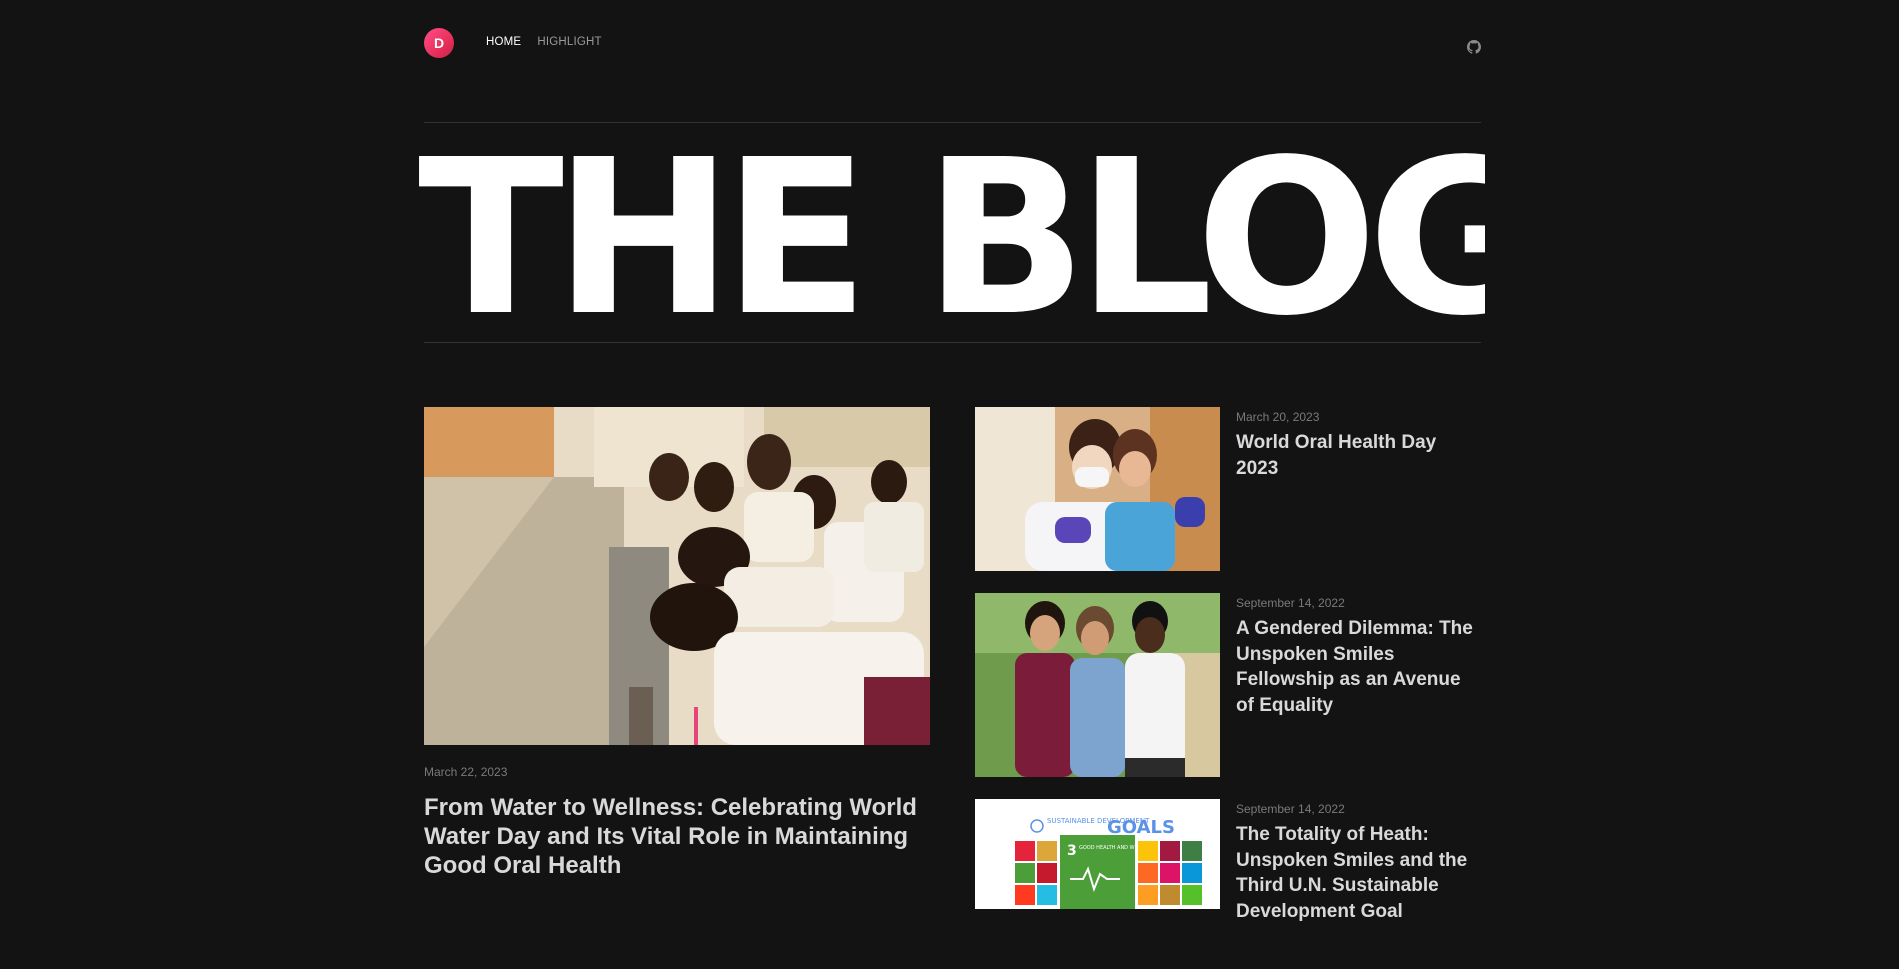  I want to click on github-icon, so click(1474, 47).